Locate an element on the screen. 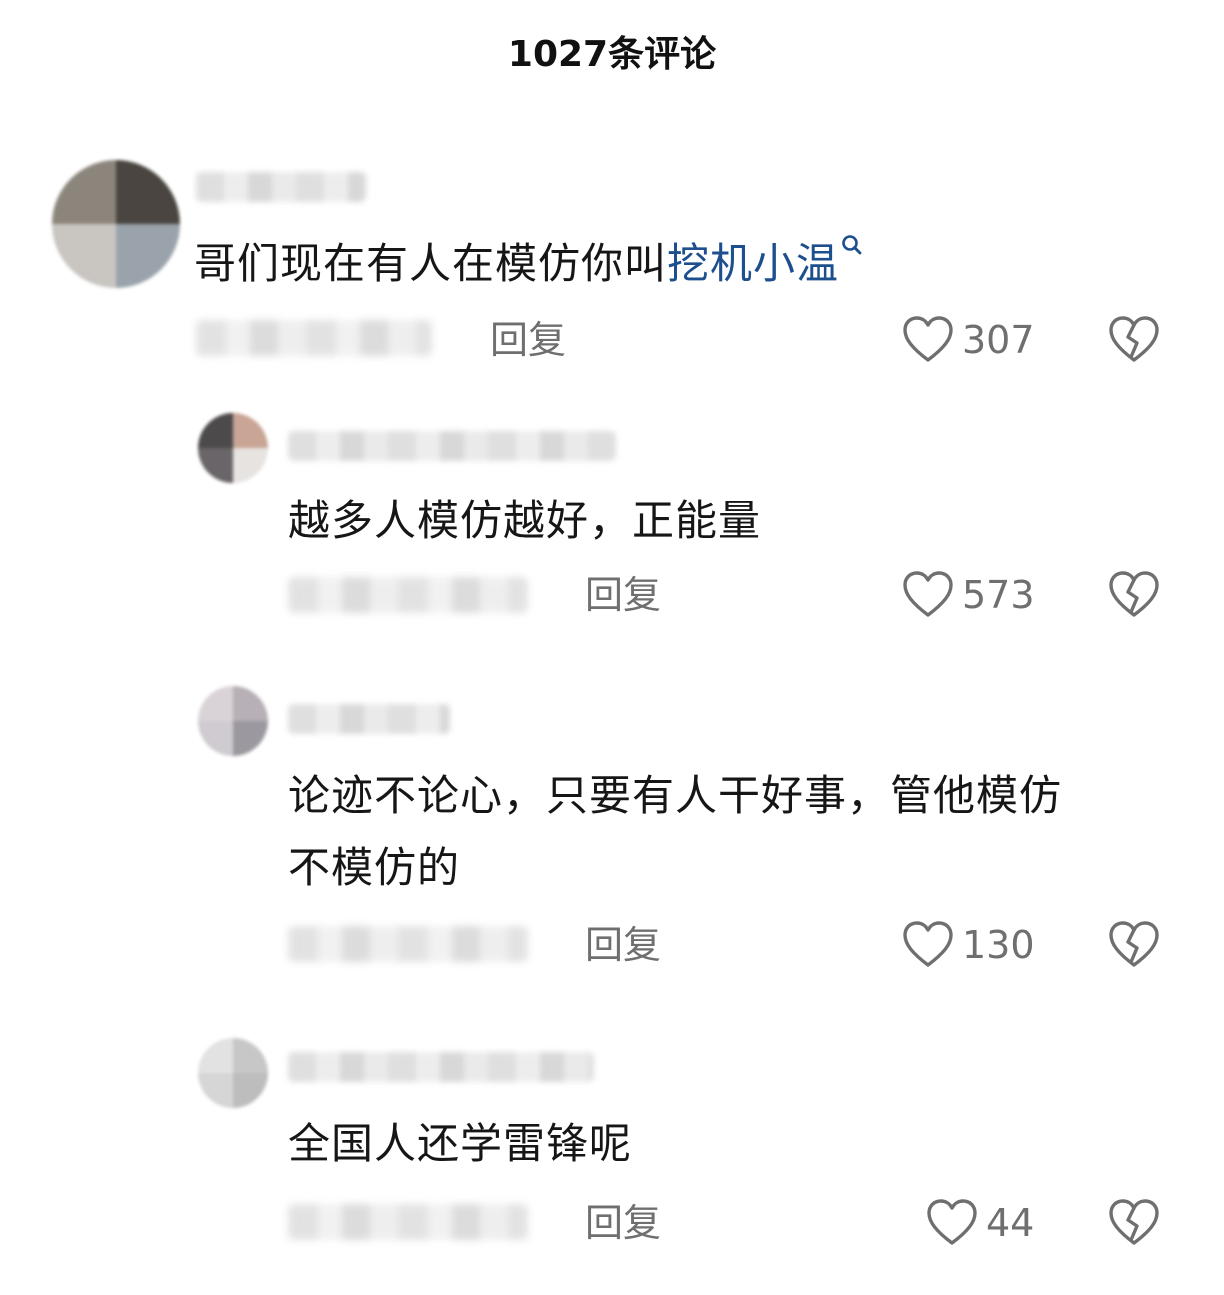 Image resolution: width=1224 pixels, height=1295 pixels. like-button: 307 is located at coordinates (968, 340).